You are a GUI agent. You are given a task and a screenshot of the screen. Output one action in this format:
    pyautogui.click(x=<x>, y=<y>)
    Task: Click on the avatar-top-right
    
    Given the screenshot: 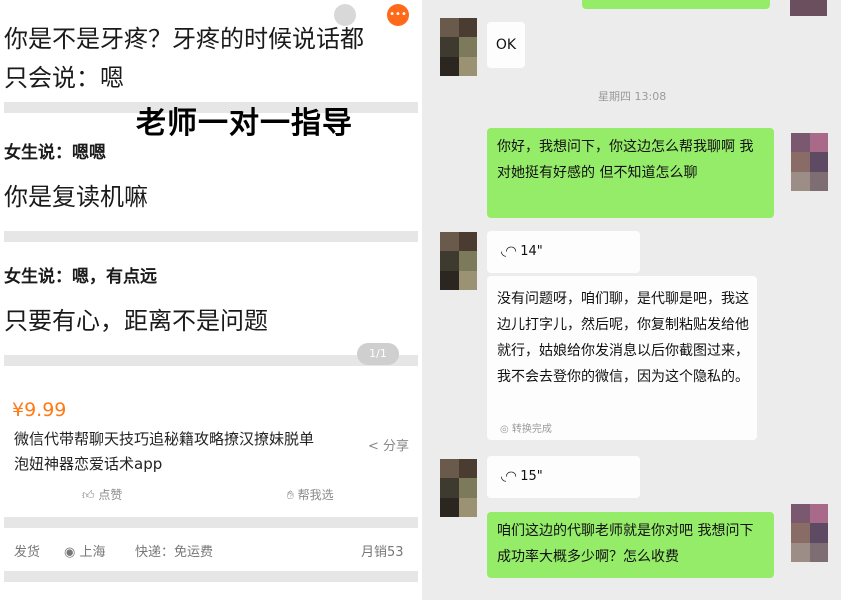 What is the action you would take?
    pyautogui.click(x=808, y=8)
    